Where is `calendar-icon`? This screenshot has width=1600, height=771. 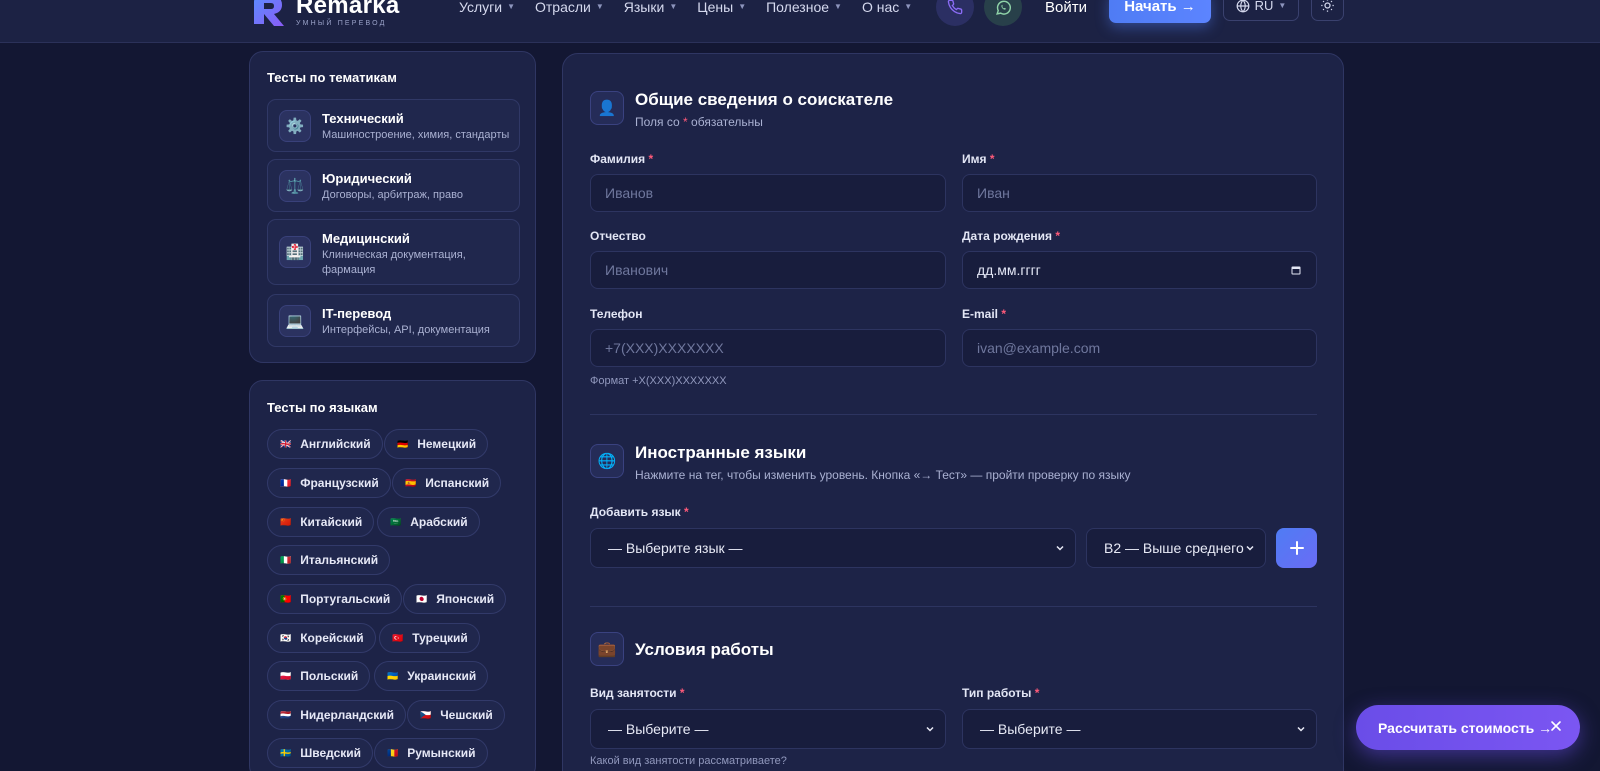
calendar-icon is located at coordinates (1296, 270).